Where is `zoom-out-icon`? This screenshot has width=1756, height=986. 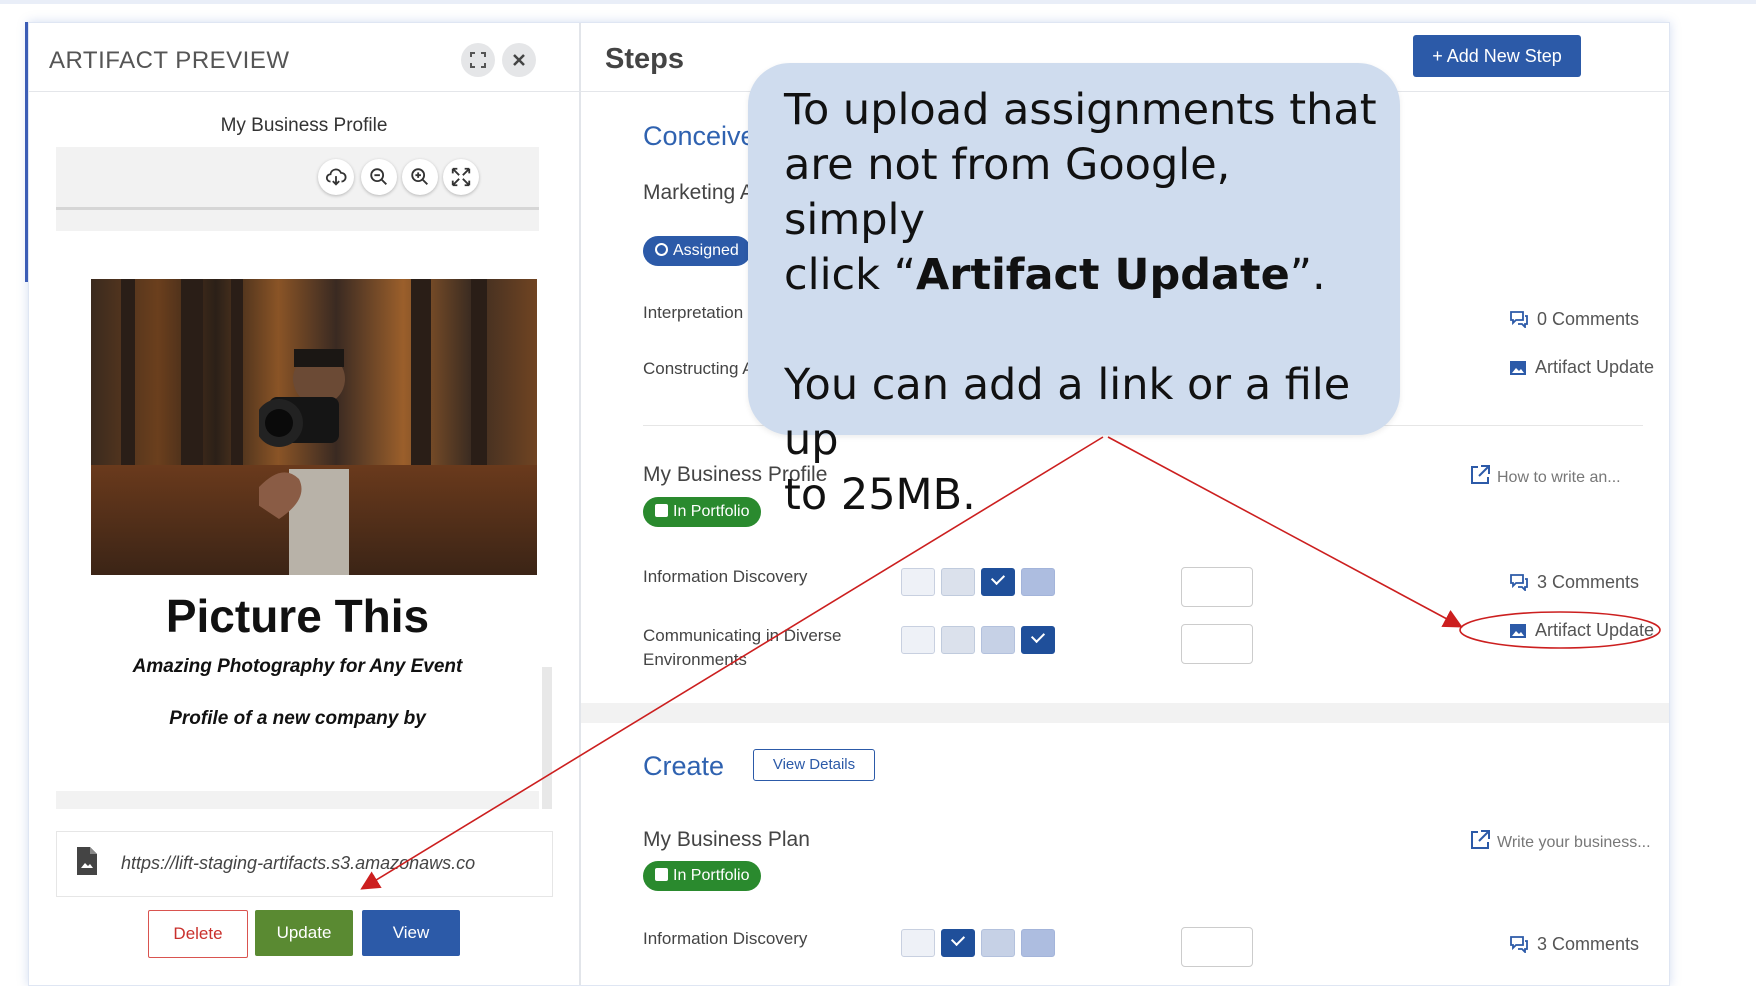
zoom-out-icon is located at coordinates (378, 176).